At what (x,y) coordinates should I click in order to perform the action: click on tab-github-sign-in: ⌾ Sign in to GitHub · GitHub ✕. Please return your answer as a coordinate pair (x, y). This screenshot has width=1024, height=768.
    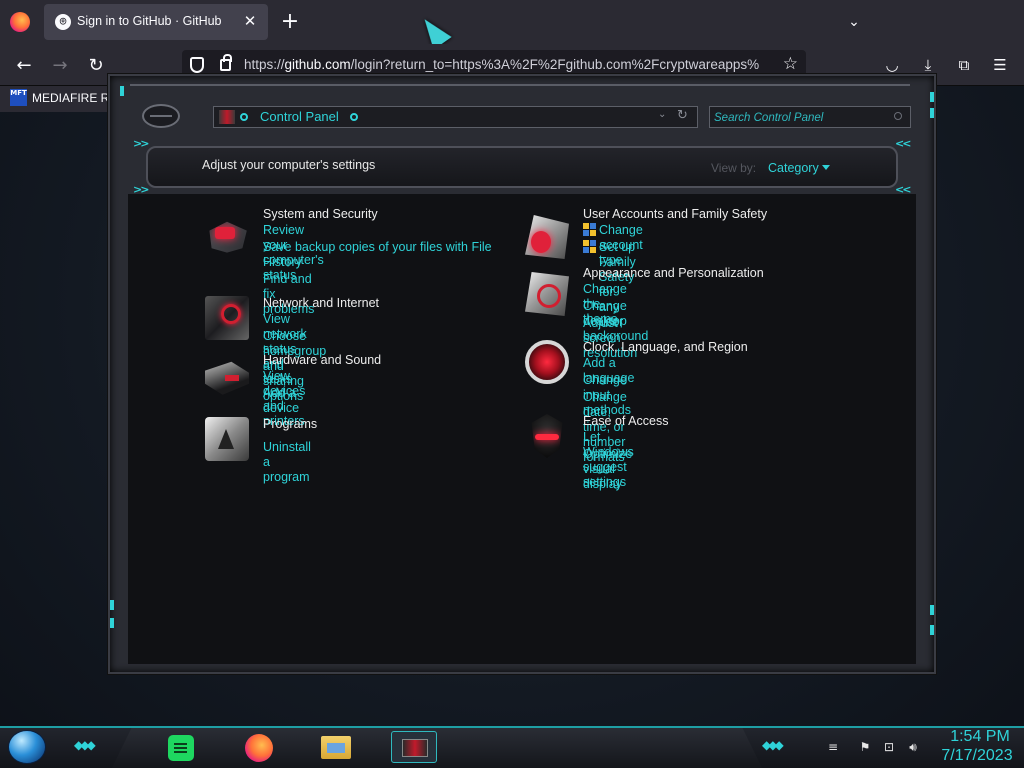
    Looking at the image, I should click on (156, 22).